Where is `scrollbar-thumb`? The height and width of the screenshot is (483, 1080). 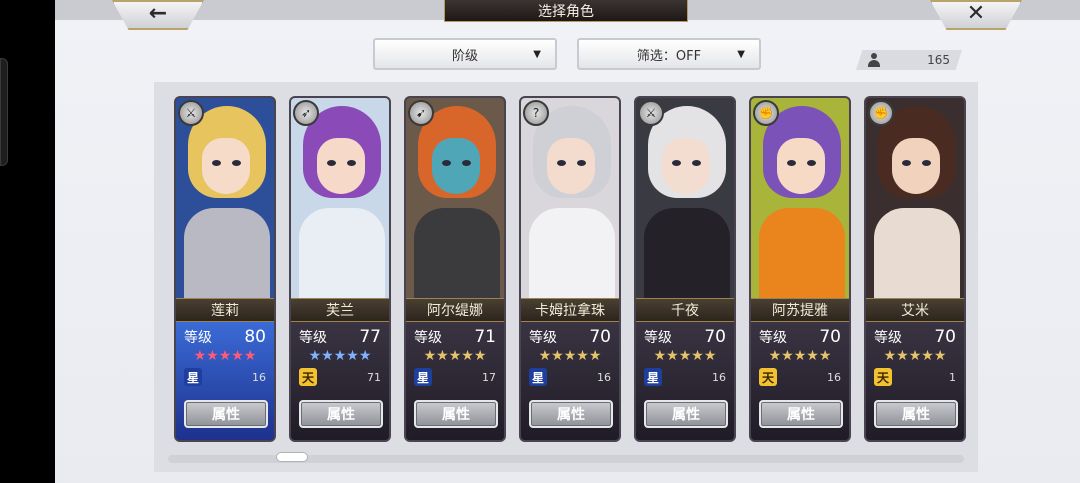
scrollbar-thumb is located at coordinates (292, 457).